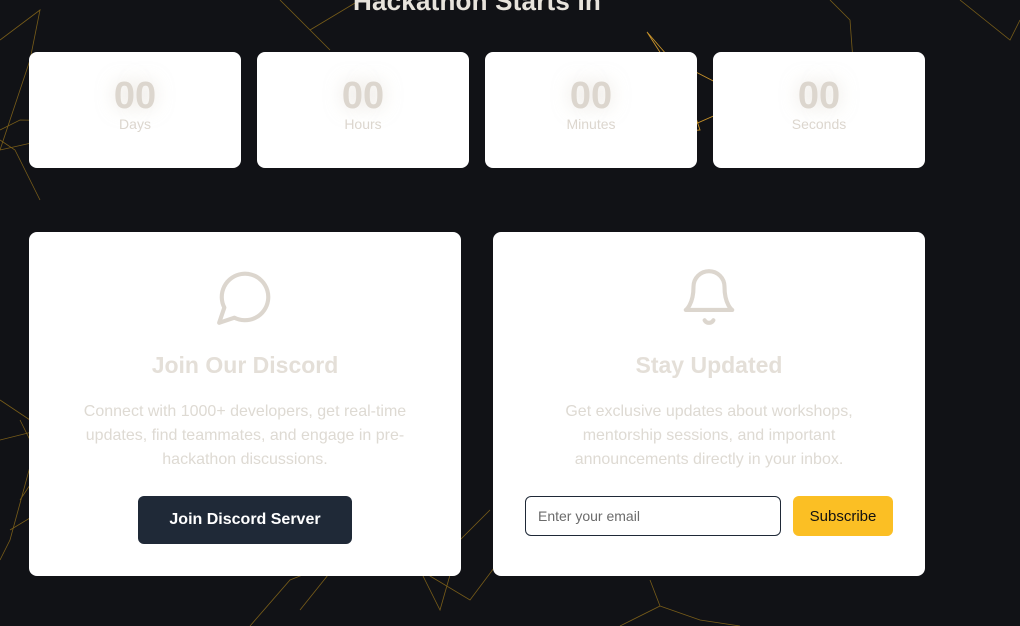 The width and height of the screenshot is (1020, 626). I want to click on updates-title: Stay Updated, so click(709, 365).